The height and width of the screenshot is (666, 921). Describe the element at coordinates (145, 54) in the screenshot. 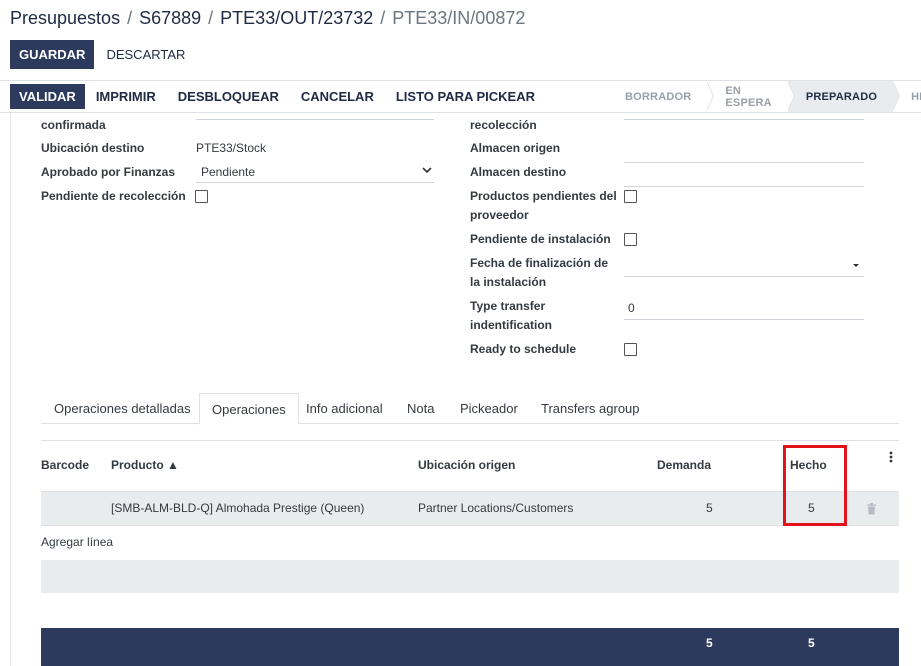

I see `discard-button: DESCARTAR` at that location.